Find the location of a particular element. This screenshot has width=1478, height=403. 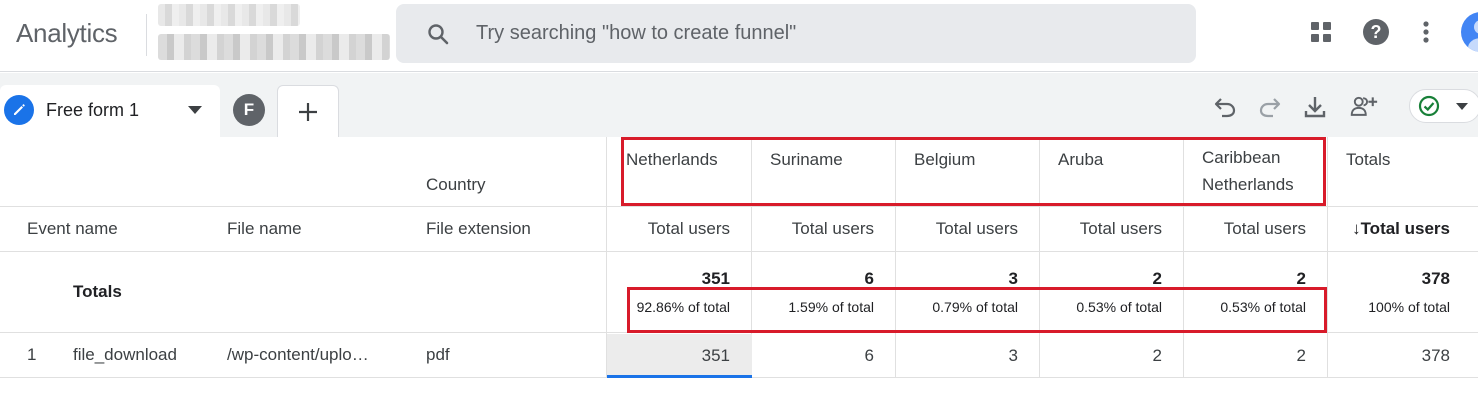

total-value: 351 is located at coordinates (715, 278).